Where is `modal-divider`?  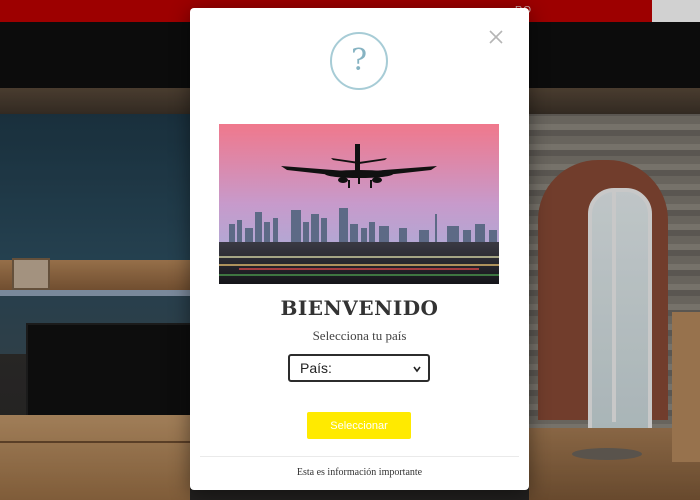 modal-divider is located at coordinates (359, 456).